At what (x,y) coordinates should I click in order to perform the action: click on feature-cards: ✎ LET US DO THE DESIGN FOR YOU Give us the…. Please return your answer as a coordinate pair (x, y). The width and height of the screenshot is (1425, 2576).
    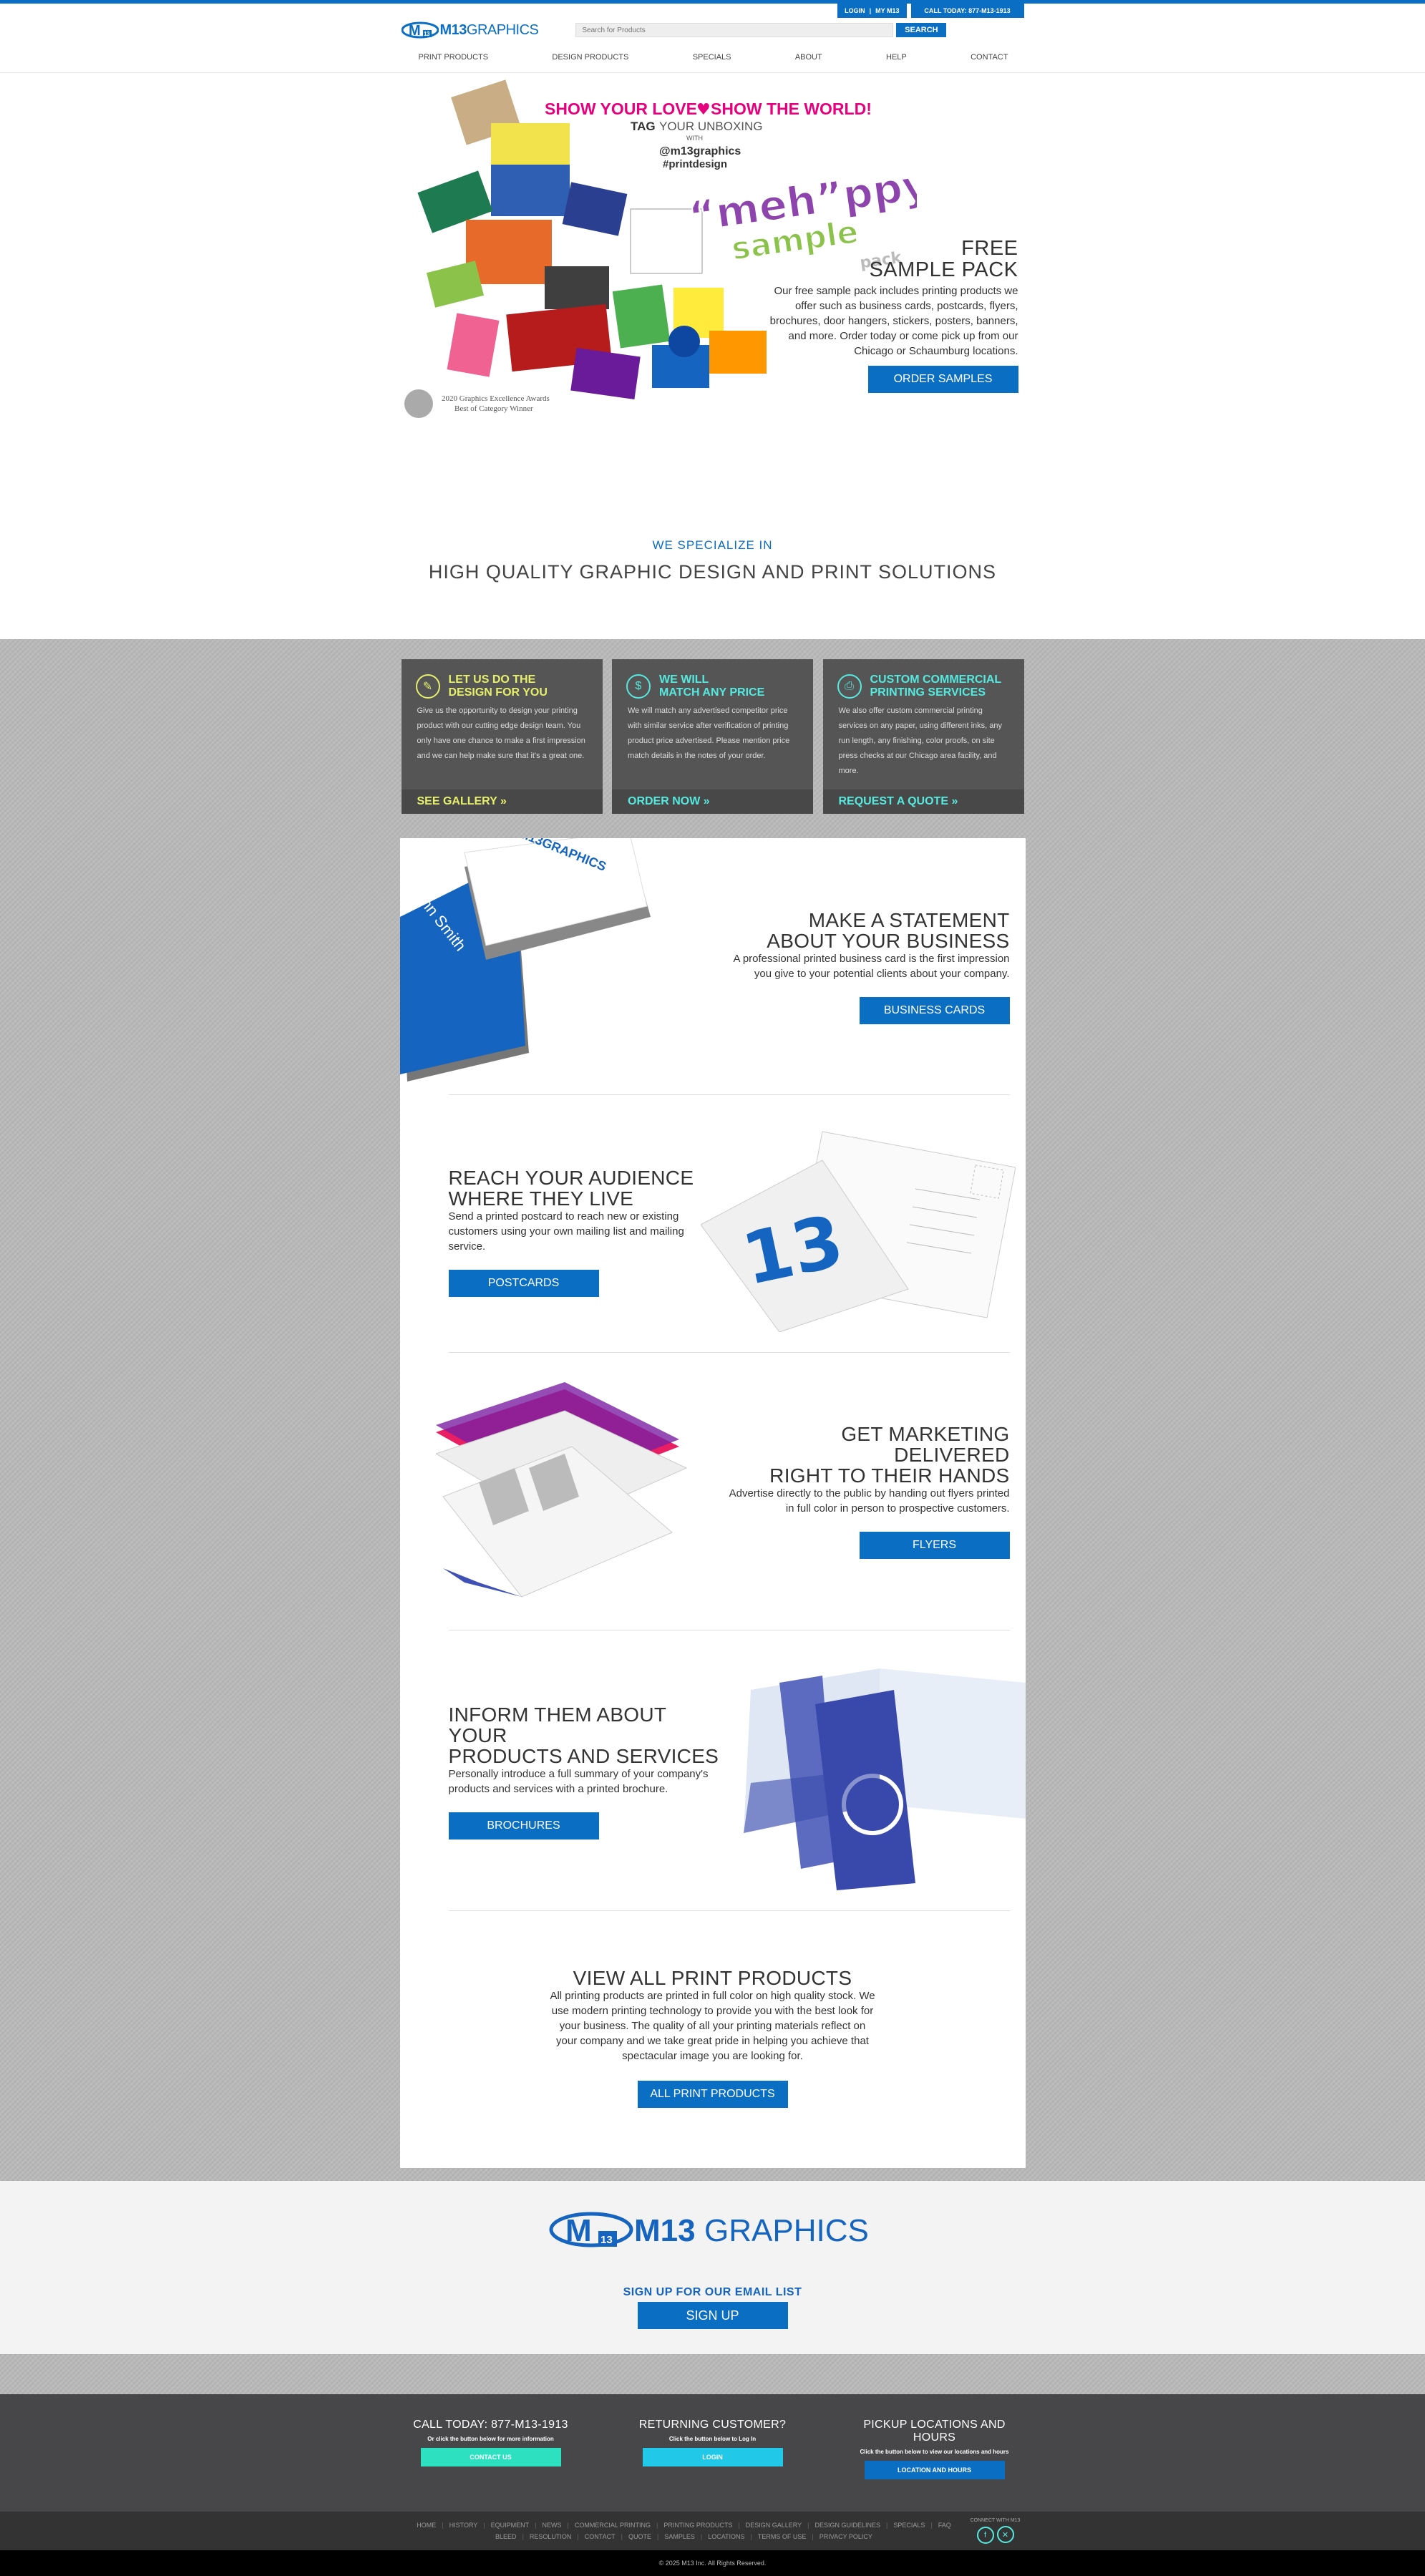
    Looking at the image, I should click on (713, 736).